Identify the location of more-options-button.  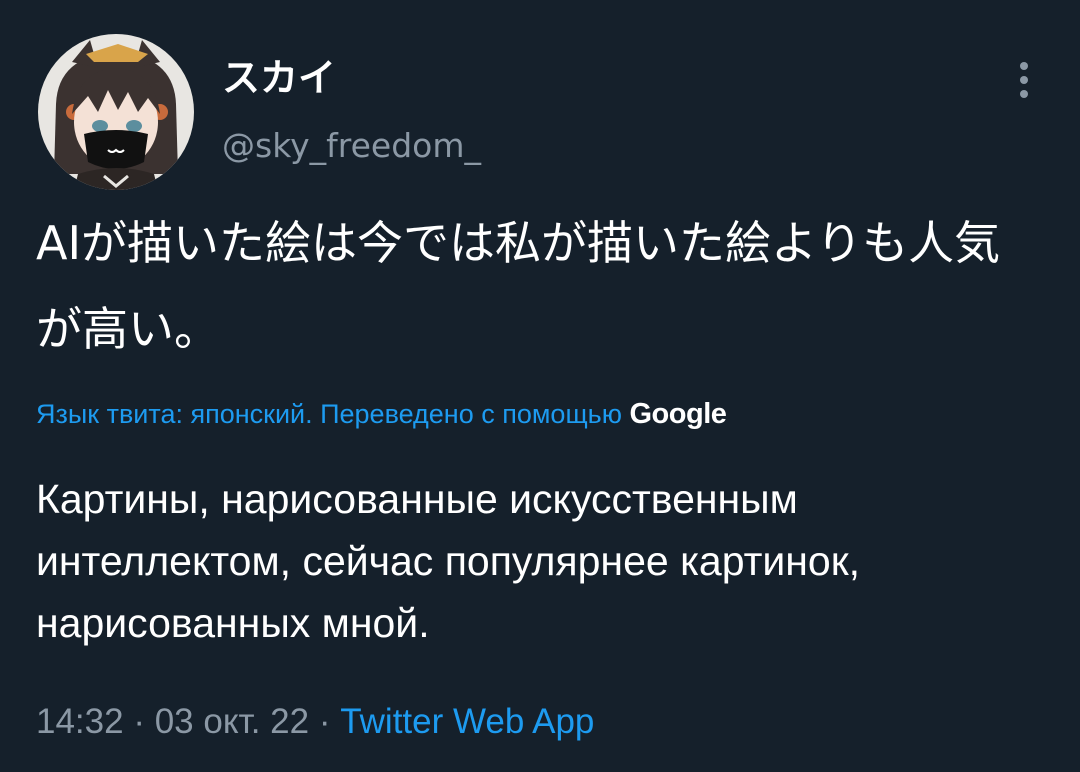
(1024, 82).